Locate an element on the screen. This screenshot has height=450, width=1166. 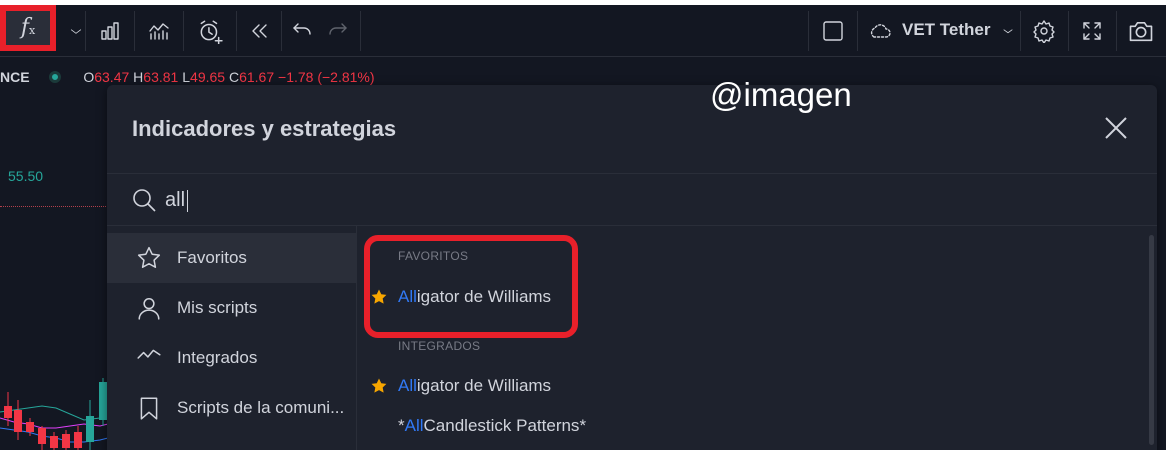
change-value: −1.78 (−2.81%) is located at coordinates (326, 77).